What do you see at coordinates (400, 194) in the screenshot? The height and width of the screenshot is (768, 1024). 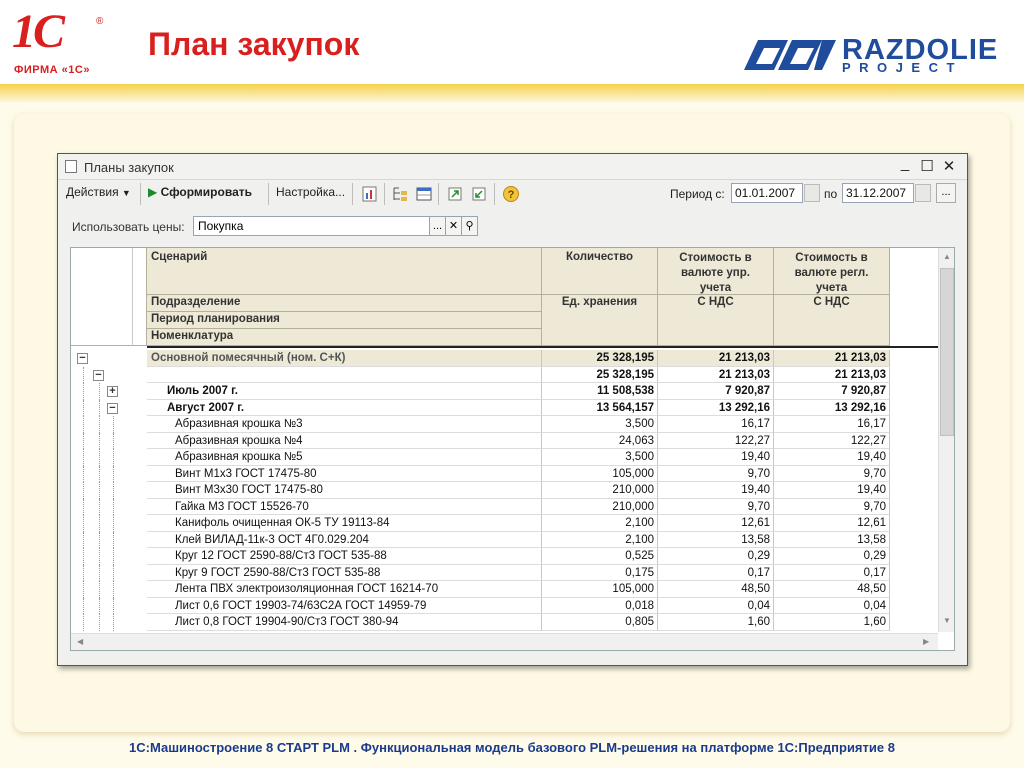 I see `tree-view-icon` at bounding box center [400, 194].